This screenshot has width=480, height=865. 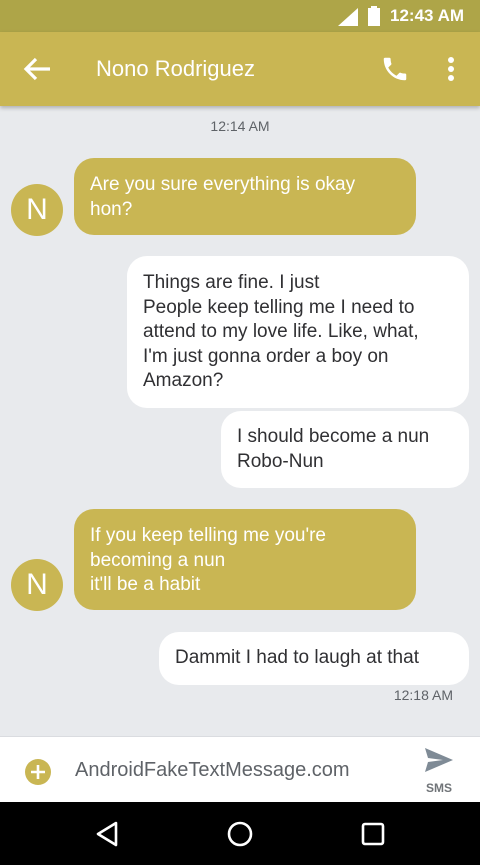 I want to click on app-bar: Nono Rodriguez, so click(x=240, y=69).